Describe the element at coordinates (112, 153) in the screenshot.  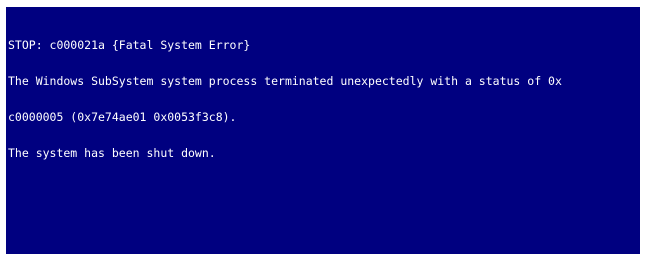
I see `shutdown-notice-line: The system has been shut down.` at that location.